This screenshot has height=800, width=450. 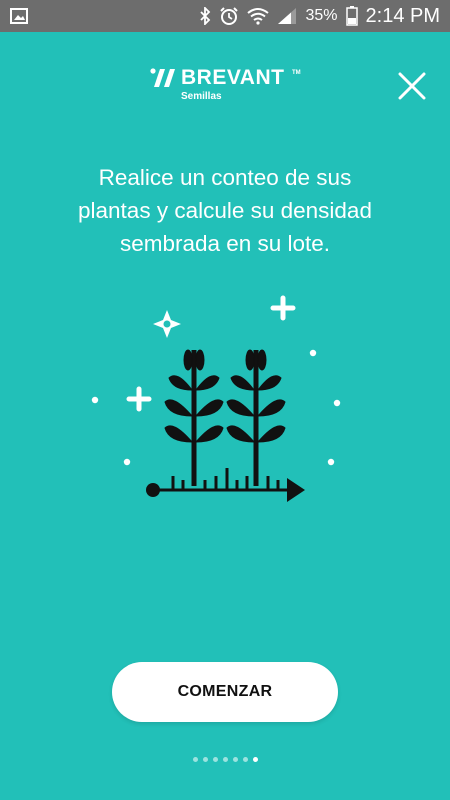 What do you see at coordinates (216, 398) in the screenshot?
I see `wheat-ruler-icon` at bounding box center [216, 398].